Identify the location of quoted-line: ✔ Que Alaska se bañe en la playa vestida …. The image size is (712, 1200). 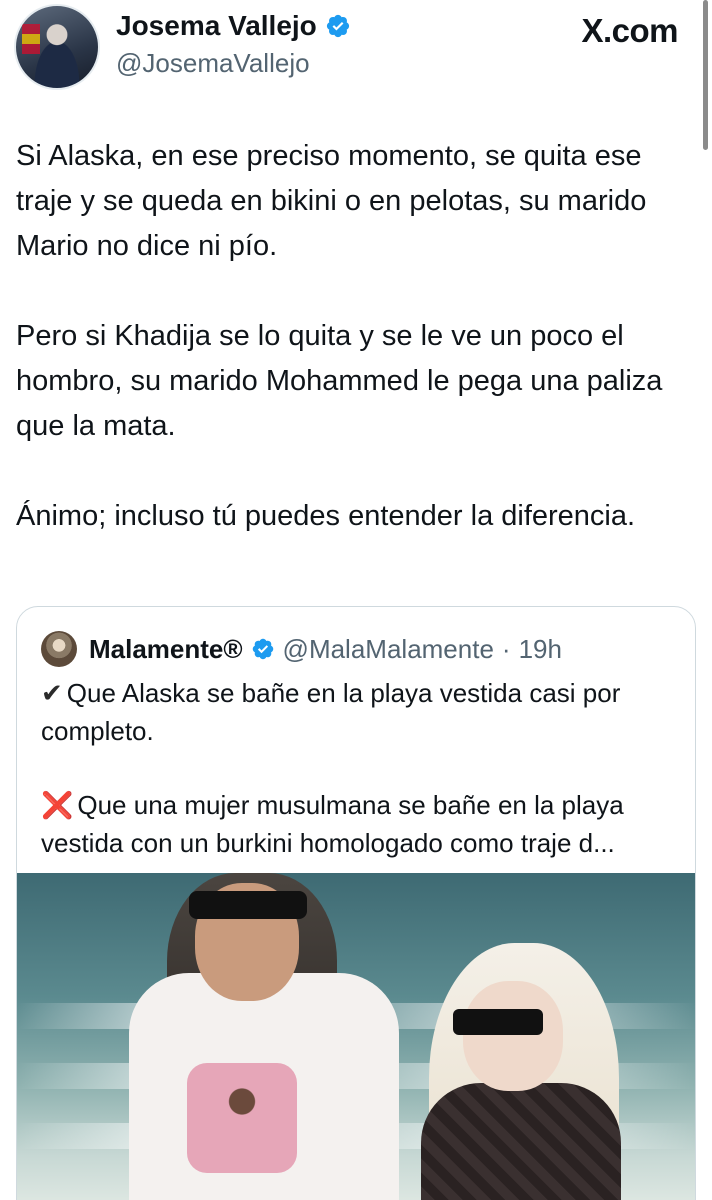
(361, 712).